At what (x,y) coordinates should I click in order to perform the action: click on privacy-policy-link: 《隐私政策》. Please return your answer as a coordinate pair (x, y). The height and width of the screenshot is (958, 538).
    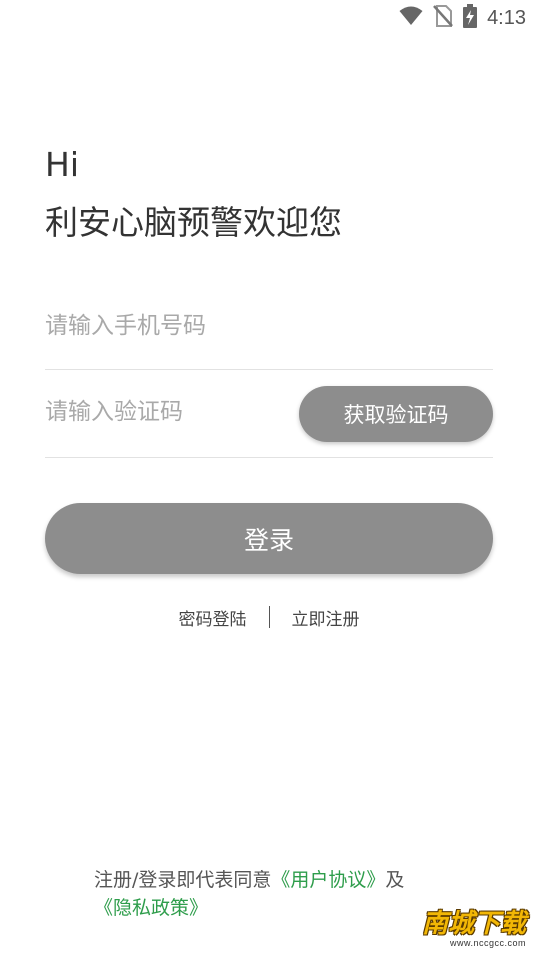
    Looking at the image, I should click on (151, 908).